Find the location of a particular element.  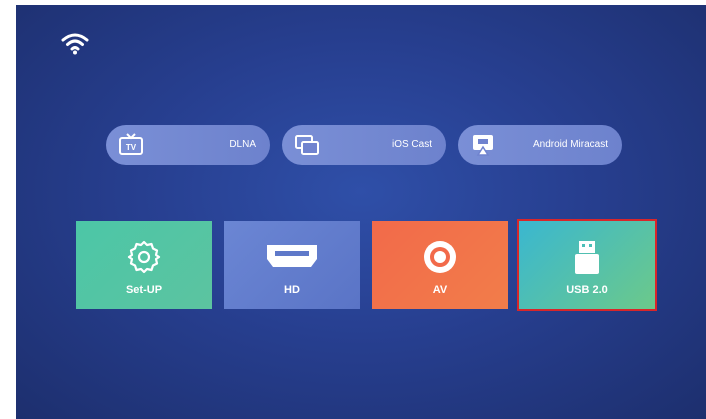

cast-miracast-label: Android Miracast is located at coordinates (570, 144).